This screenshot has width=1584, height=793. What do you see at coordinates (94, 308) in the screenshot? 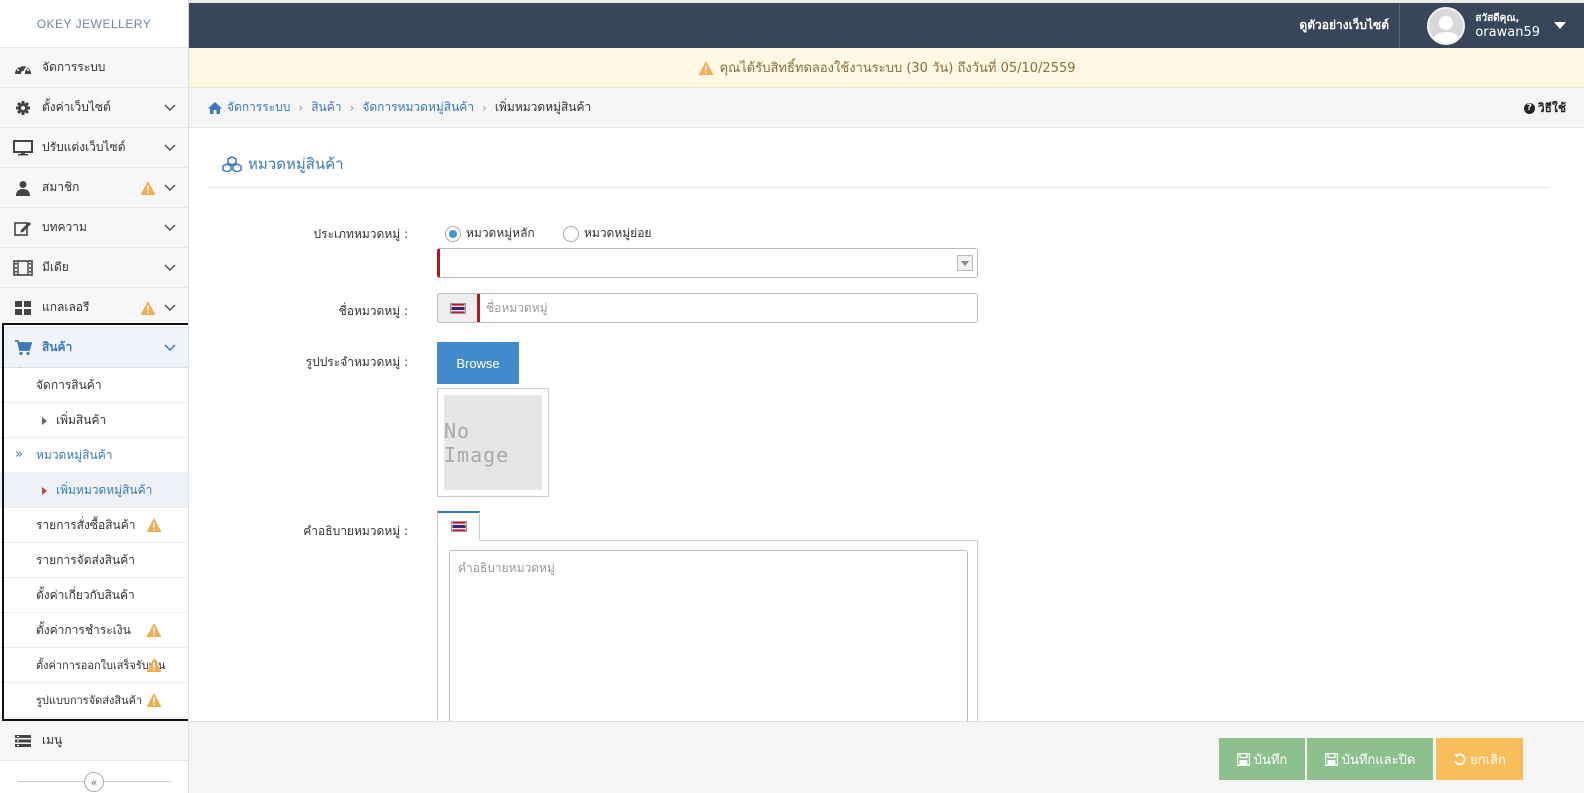
I see `sidebar-item-gallery: แกลเลอรี` at bounding box center [94, 308].